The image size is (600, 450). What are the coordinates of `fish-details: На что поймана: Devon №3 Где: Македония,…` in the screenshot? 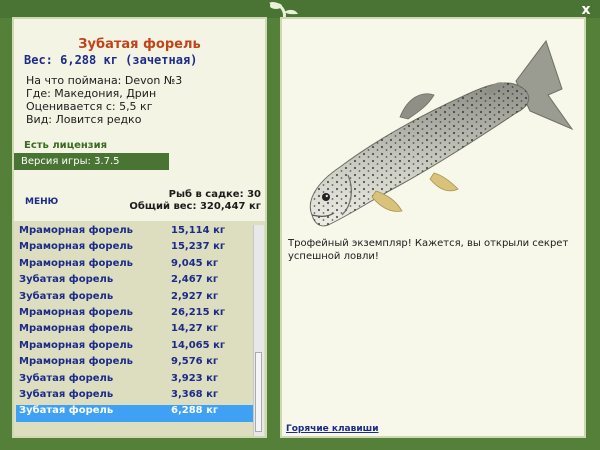 It's located at (104, 100).